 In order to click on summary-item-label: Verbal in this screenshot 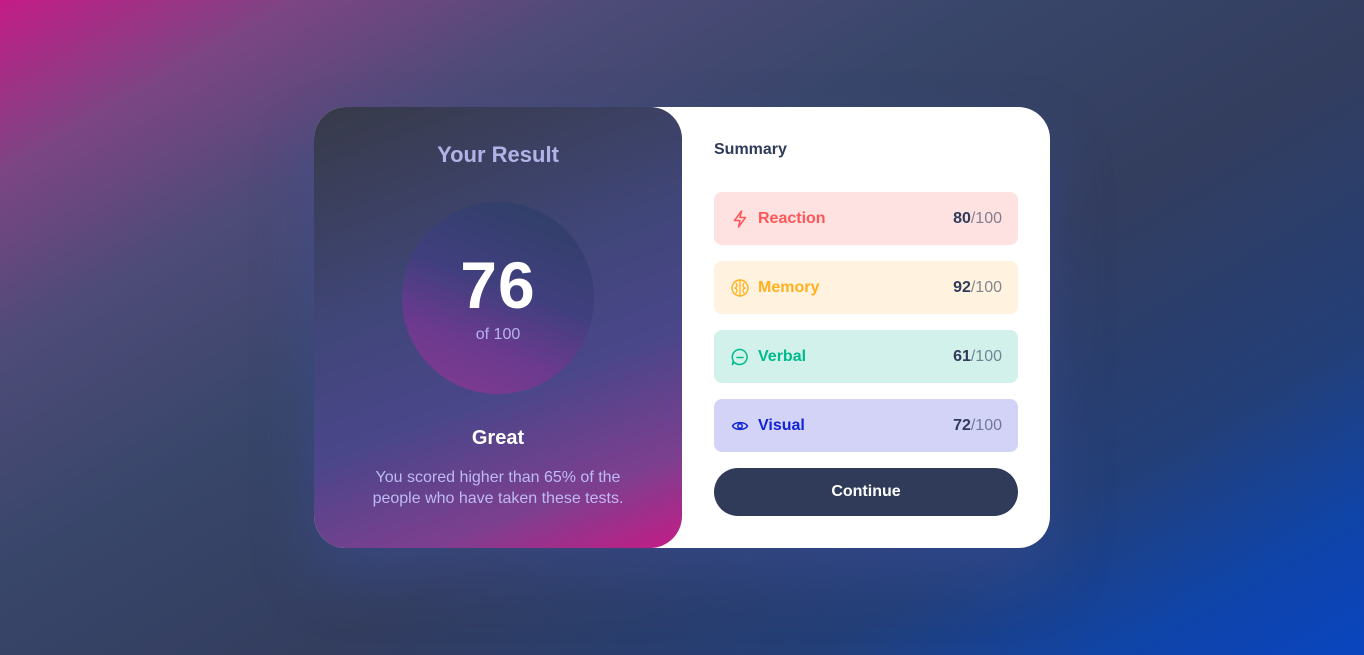, I will do `click(782, 356)`.